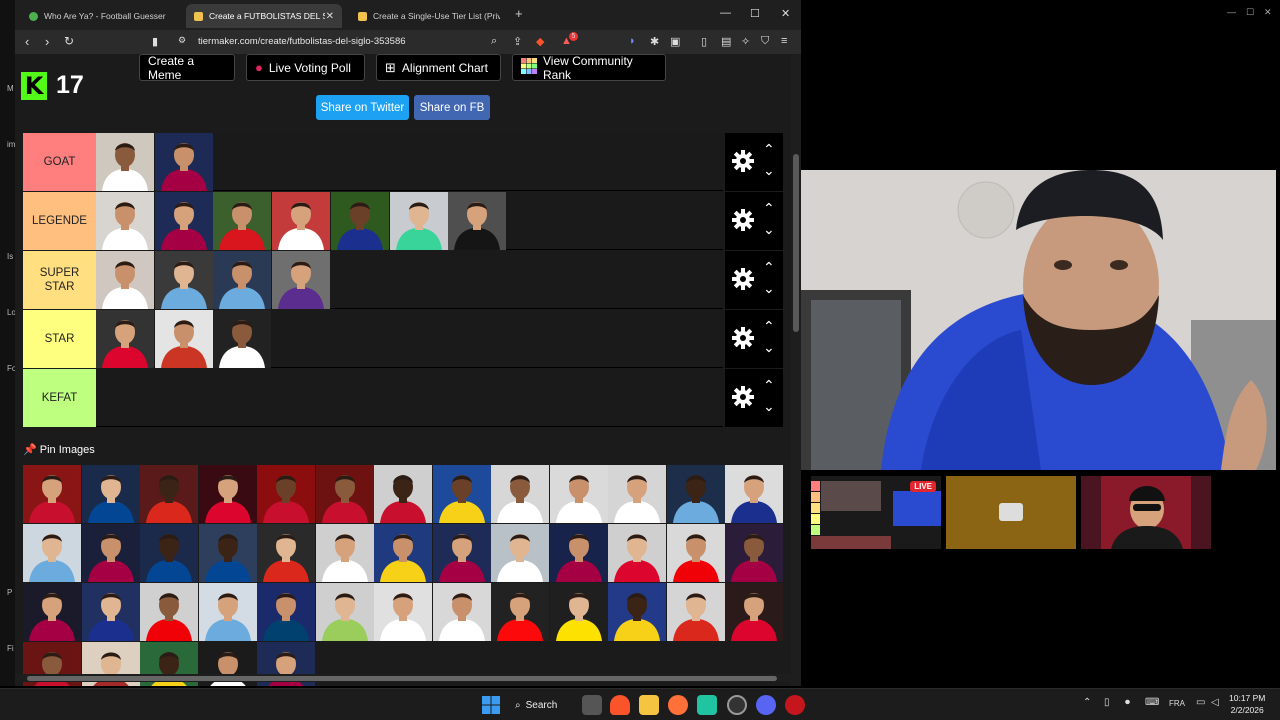  Describe the element at coordinates (632, 41) in the screenshot. I see `extension-icon: ◗` at that location.